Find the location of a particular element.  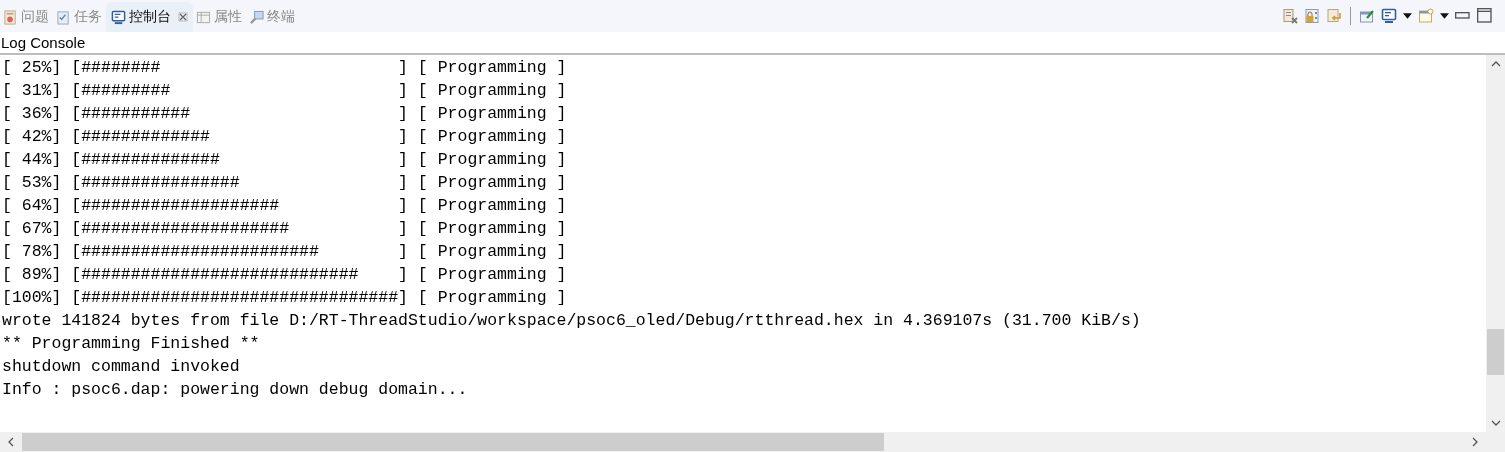

clipboard-icon is located at coordinates (63, 17).